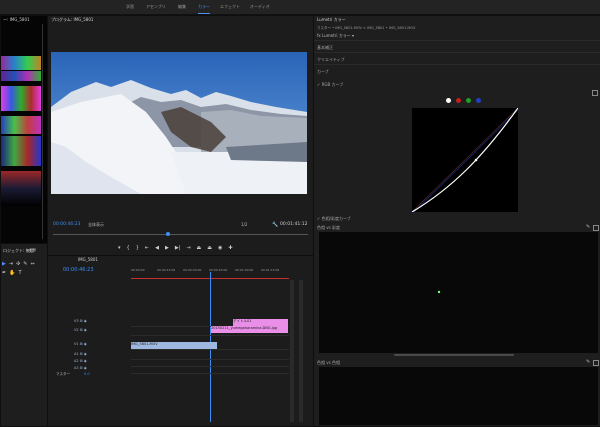 This screenshot has width=600, height=427. What do you see at coordinates (19, 273) in the screenshot?
I see `type-tool-icon: T` at bounding box center [19, 273].